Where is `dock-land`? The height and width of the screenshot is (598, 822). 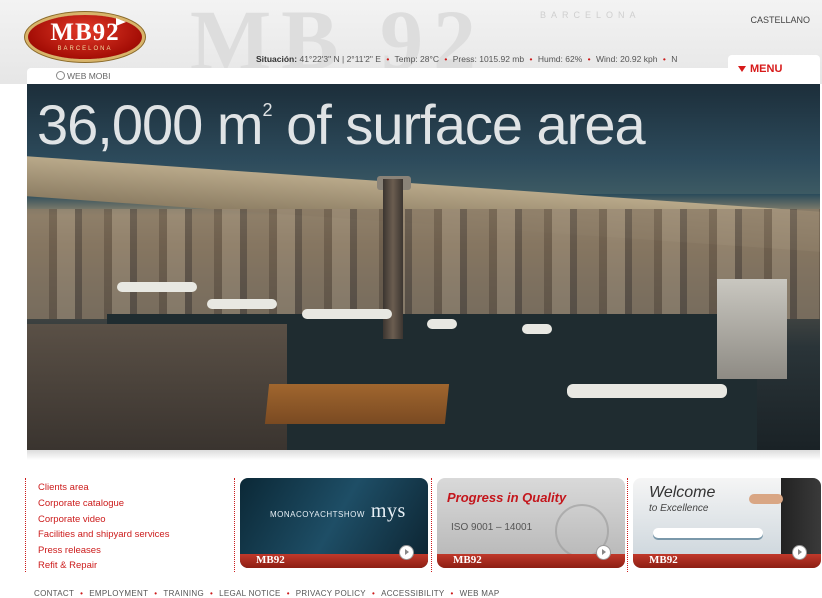
dock-land is located at coordinates (157, 387).